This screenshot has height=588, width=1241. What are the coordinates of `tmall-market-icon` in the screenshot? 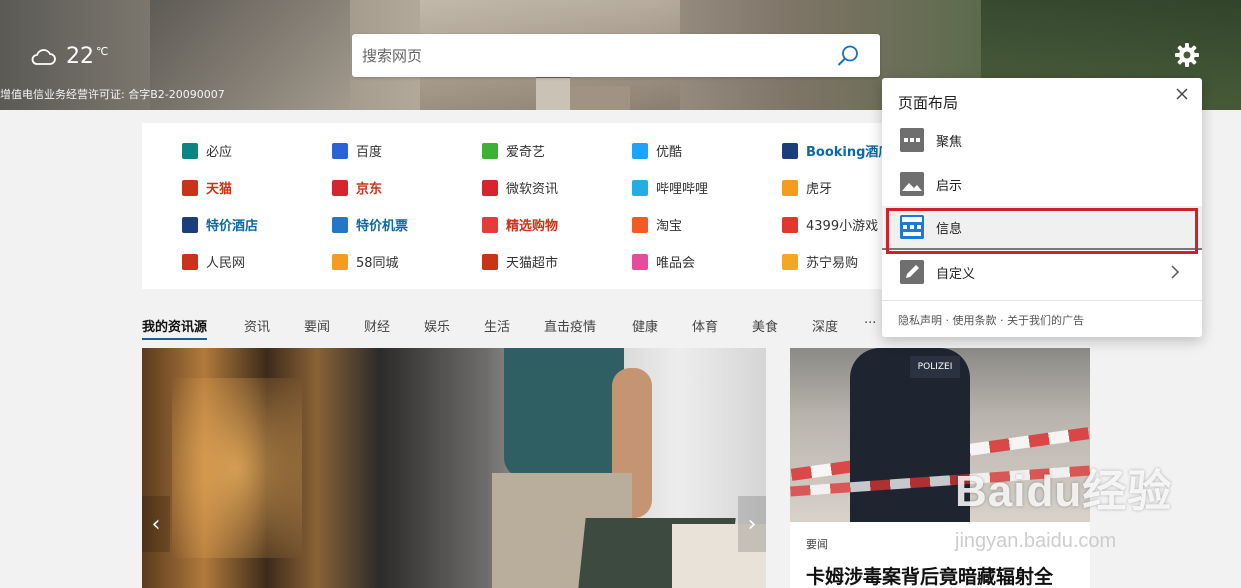 It's located at (490, 261).